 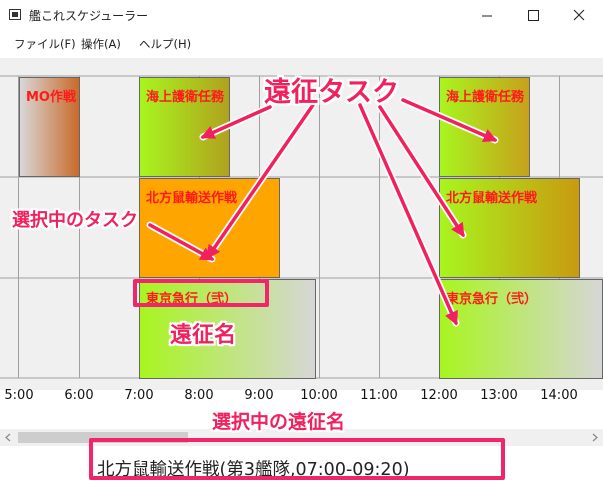 What do you see at coordinates (499, 395) in the screenshot?
I see `time-tick: 13:00` at bounding box center [499, 395].